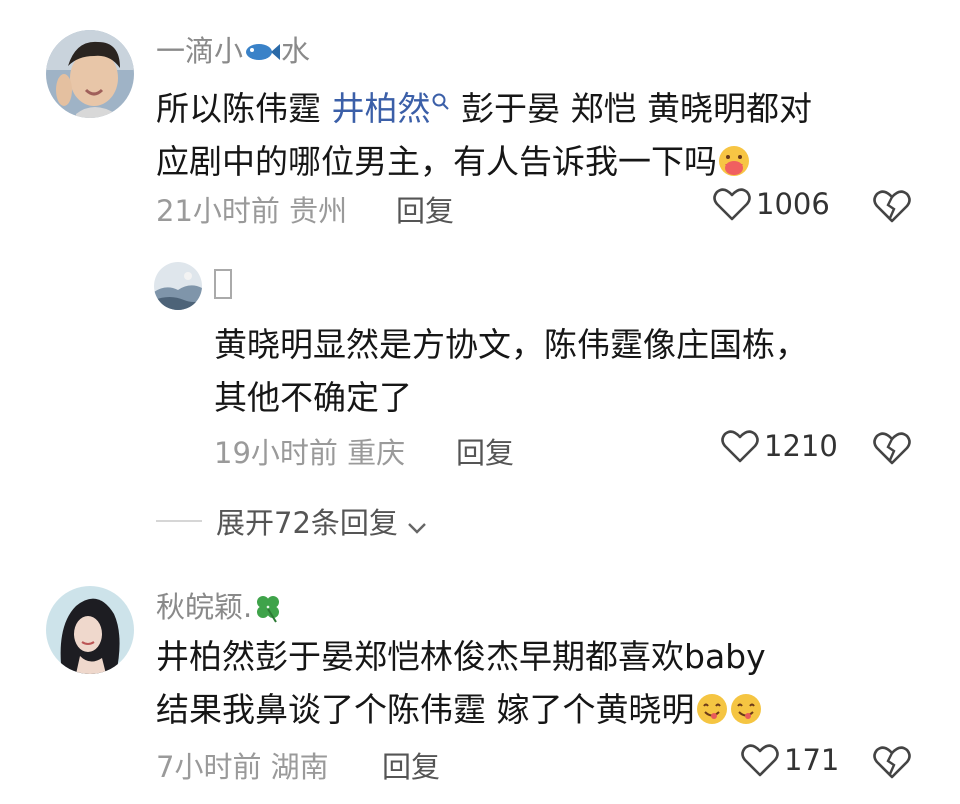  I want to click on chevron-down-icon, so click(417, 522).